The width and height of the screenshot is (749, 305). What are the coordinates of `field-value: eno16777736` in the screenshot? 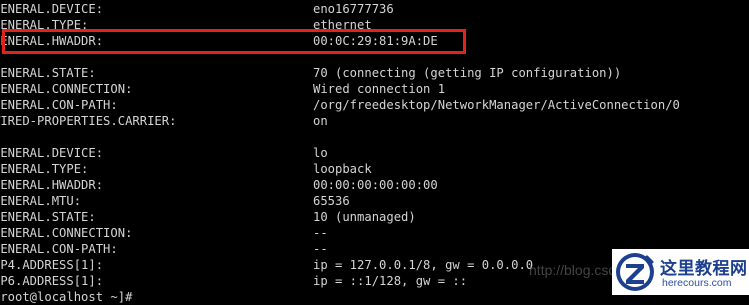 It's located at (353, 9).